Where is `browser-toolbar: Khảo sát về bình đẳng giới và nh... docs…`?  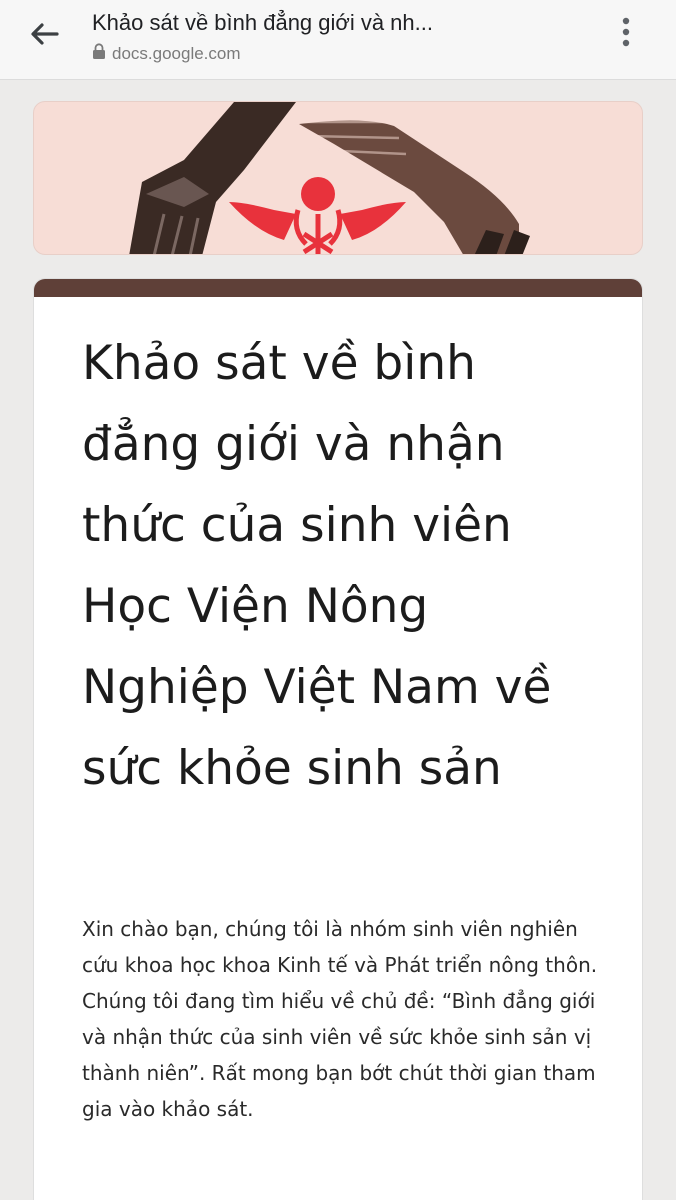
browser-toolbar: Khảo sát về bình đẳng giới và nh... docs… is located at coordinates (338, 40).